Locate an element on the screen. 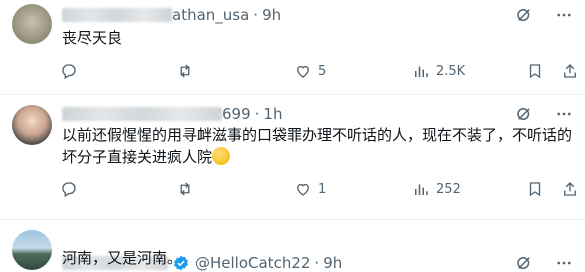 The image size is (585, 272). views-button: 252 is located at coordinates (436, 189).